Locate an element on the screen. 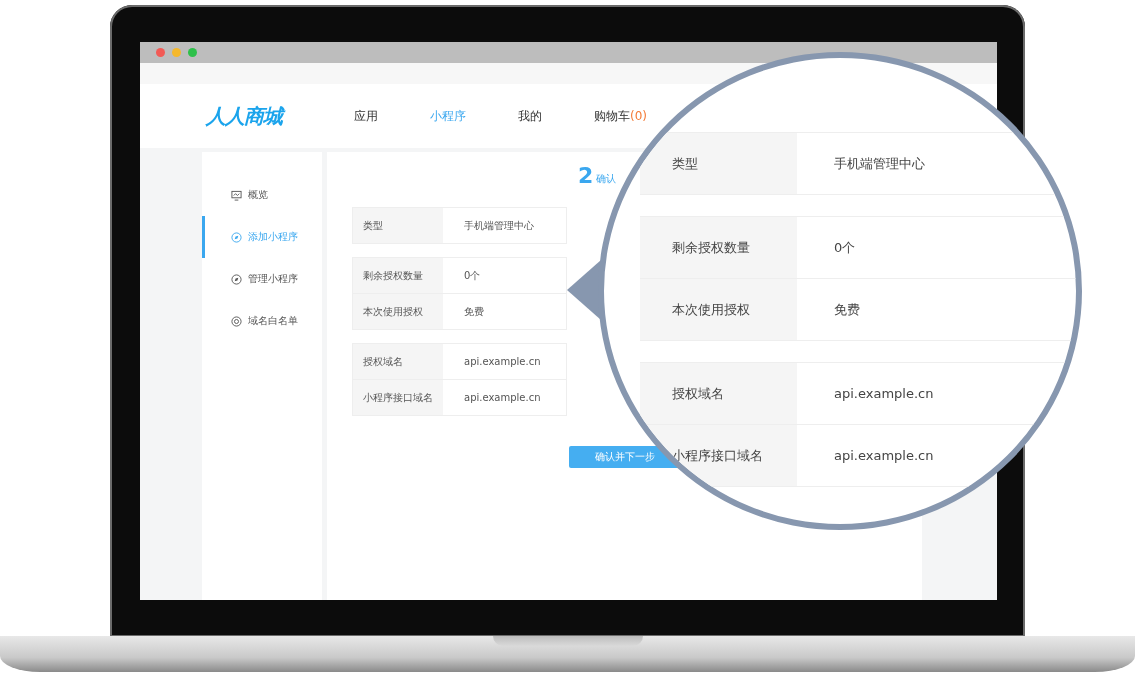  target-icon is located at coordinates (236, 321).